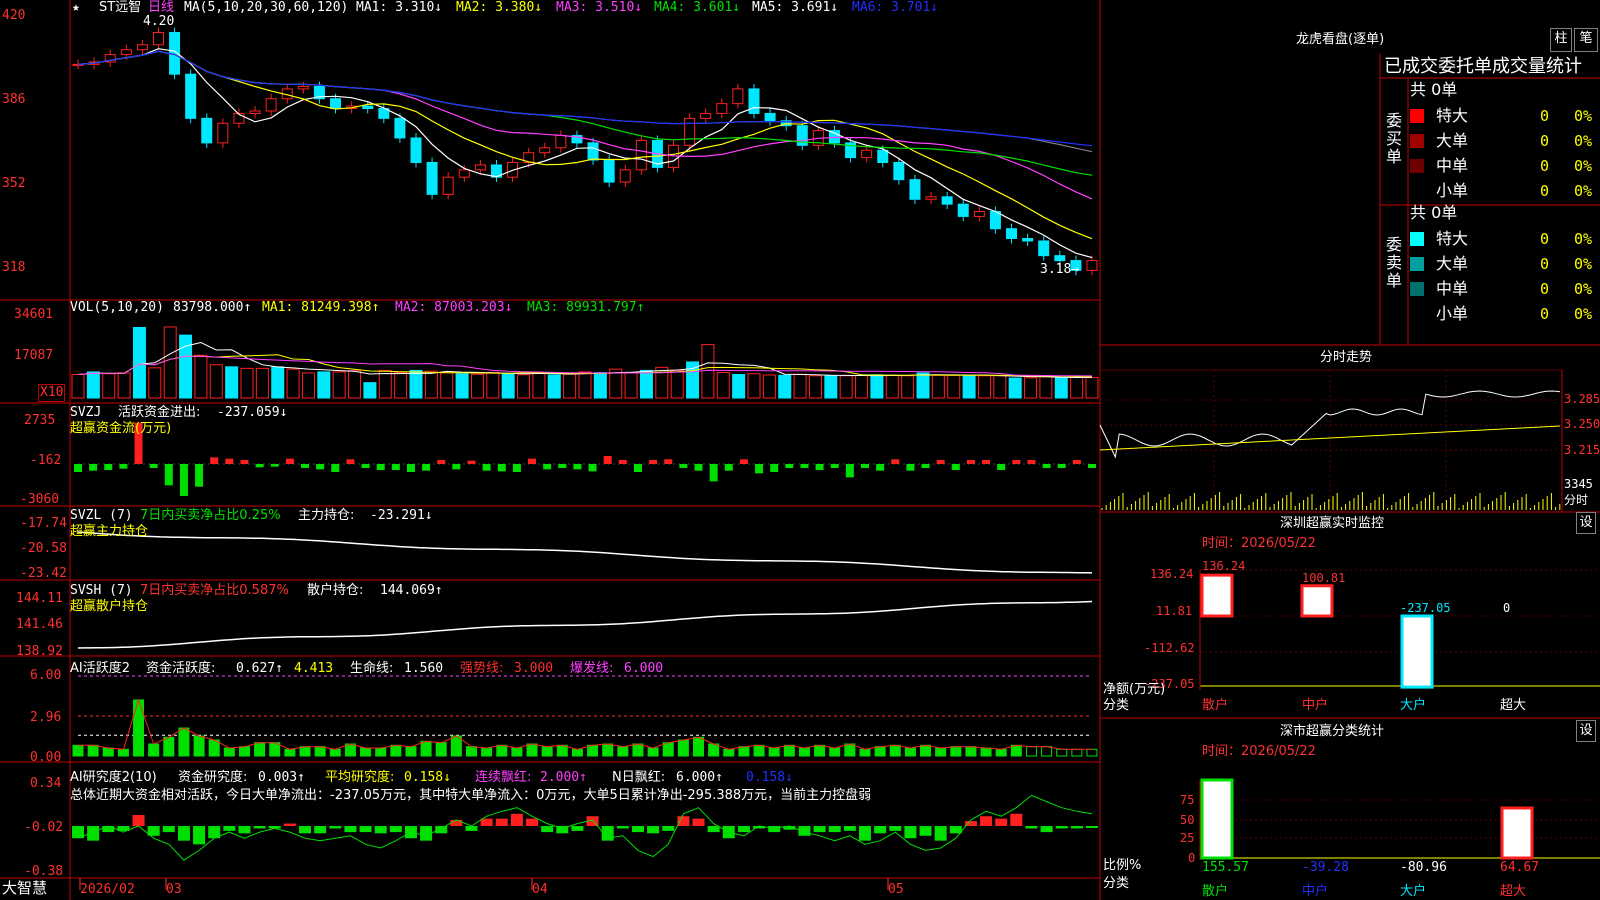 Image resolution: width=1600 pixels, height=900 pixels. I want to click on vol-unit-badge: X10, so click(52, 393).